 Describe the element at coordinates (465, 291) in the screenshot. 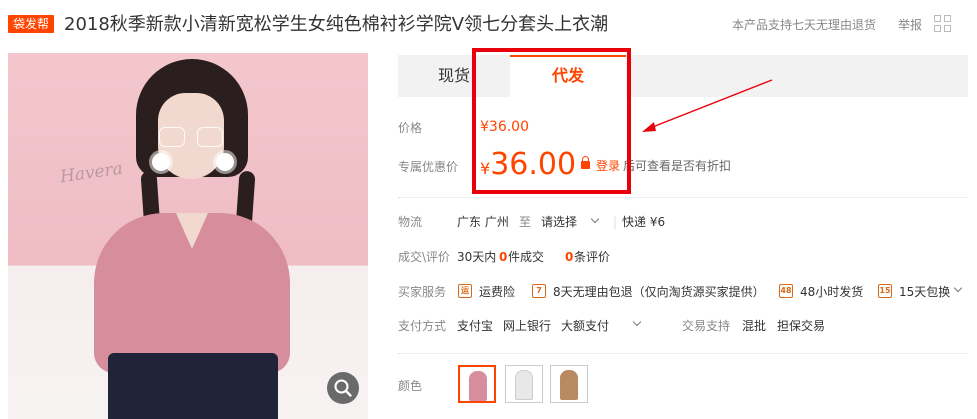

I see `freight-insurance-icon: 运` at that location.